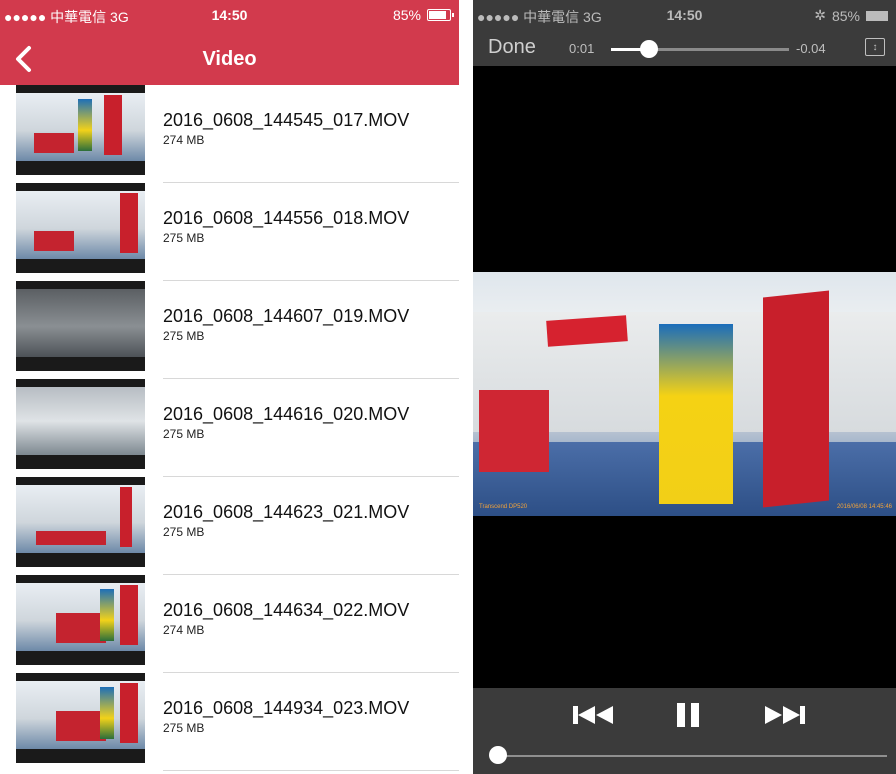  What do you see at coordinates (229, 624) in the screenshot?
I see `list-item: 2016_0608_144634_022.MOV 274 MB` at bounding box center [229, 624].